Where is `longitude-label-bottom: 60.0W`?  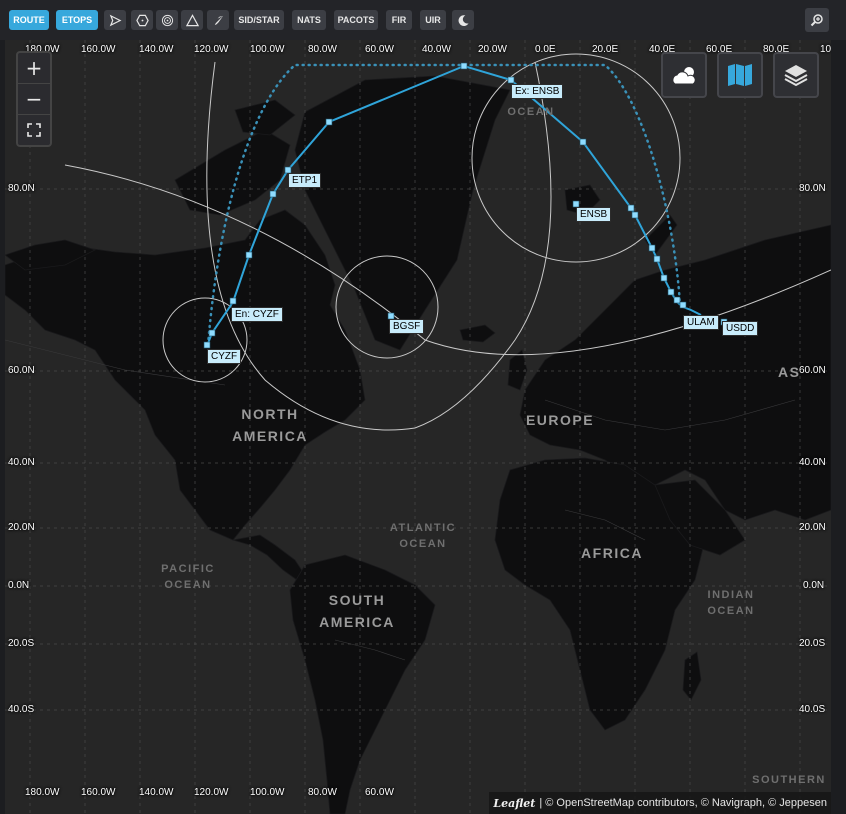
longitude-label-bottom: 60.0W is located at coordinates (379, 792).